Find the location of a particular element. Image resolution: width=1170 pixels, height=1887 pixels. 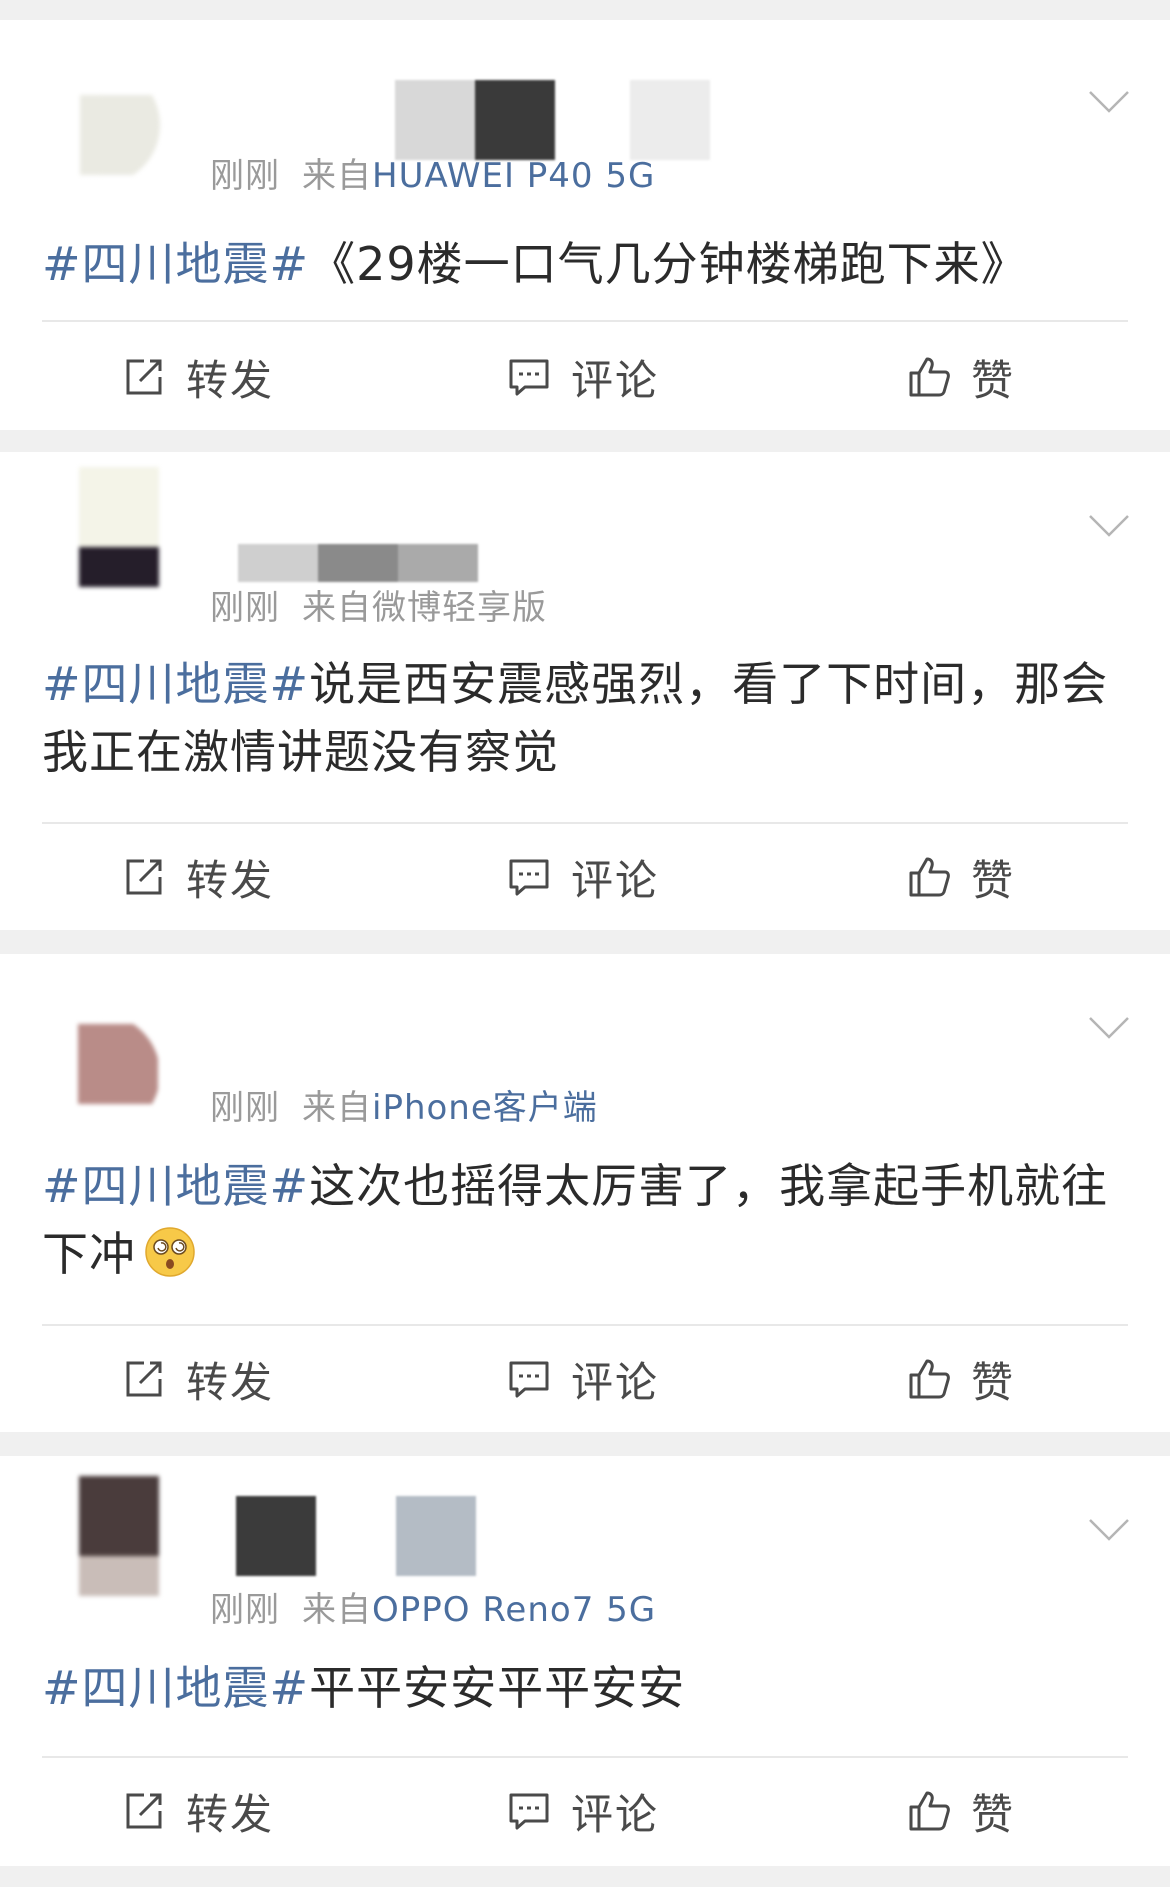

post-source: OPPO Reno7 5G is located at coordinates (514, 1610).